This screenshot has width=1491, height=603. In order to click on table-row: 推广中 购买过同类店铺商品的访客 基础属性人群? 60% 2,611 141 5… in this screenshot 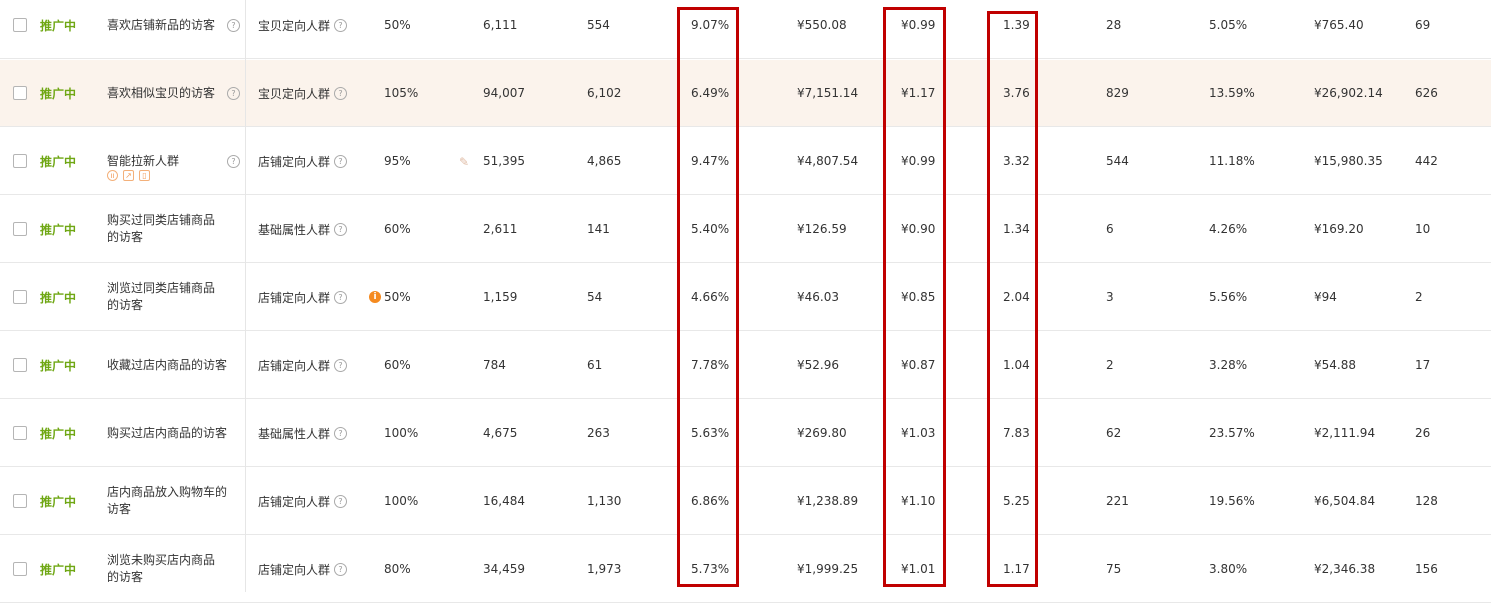, I will do `click(745, 229)`.